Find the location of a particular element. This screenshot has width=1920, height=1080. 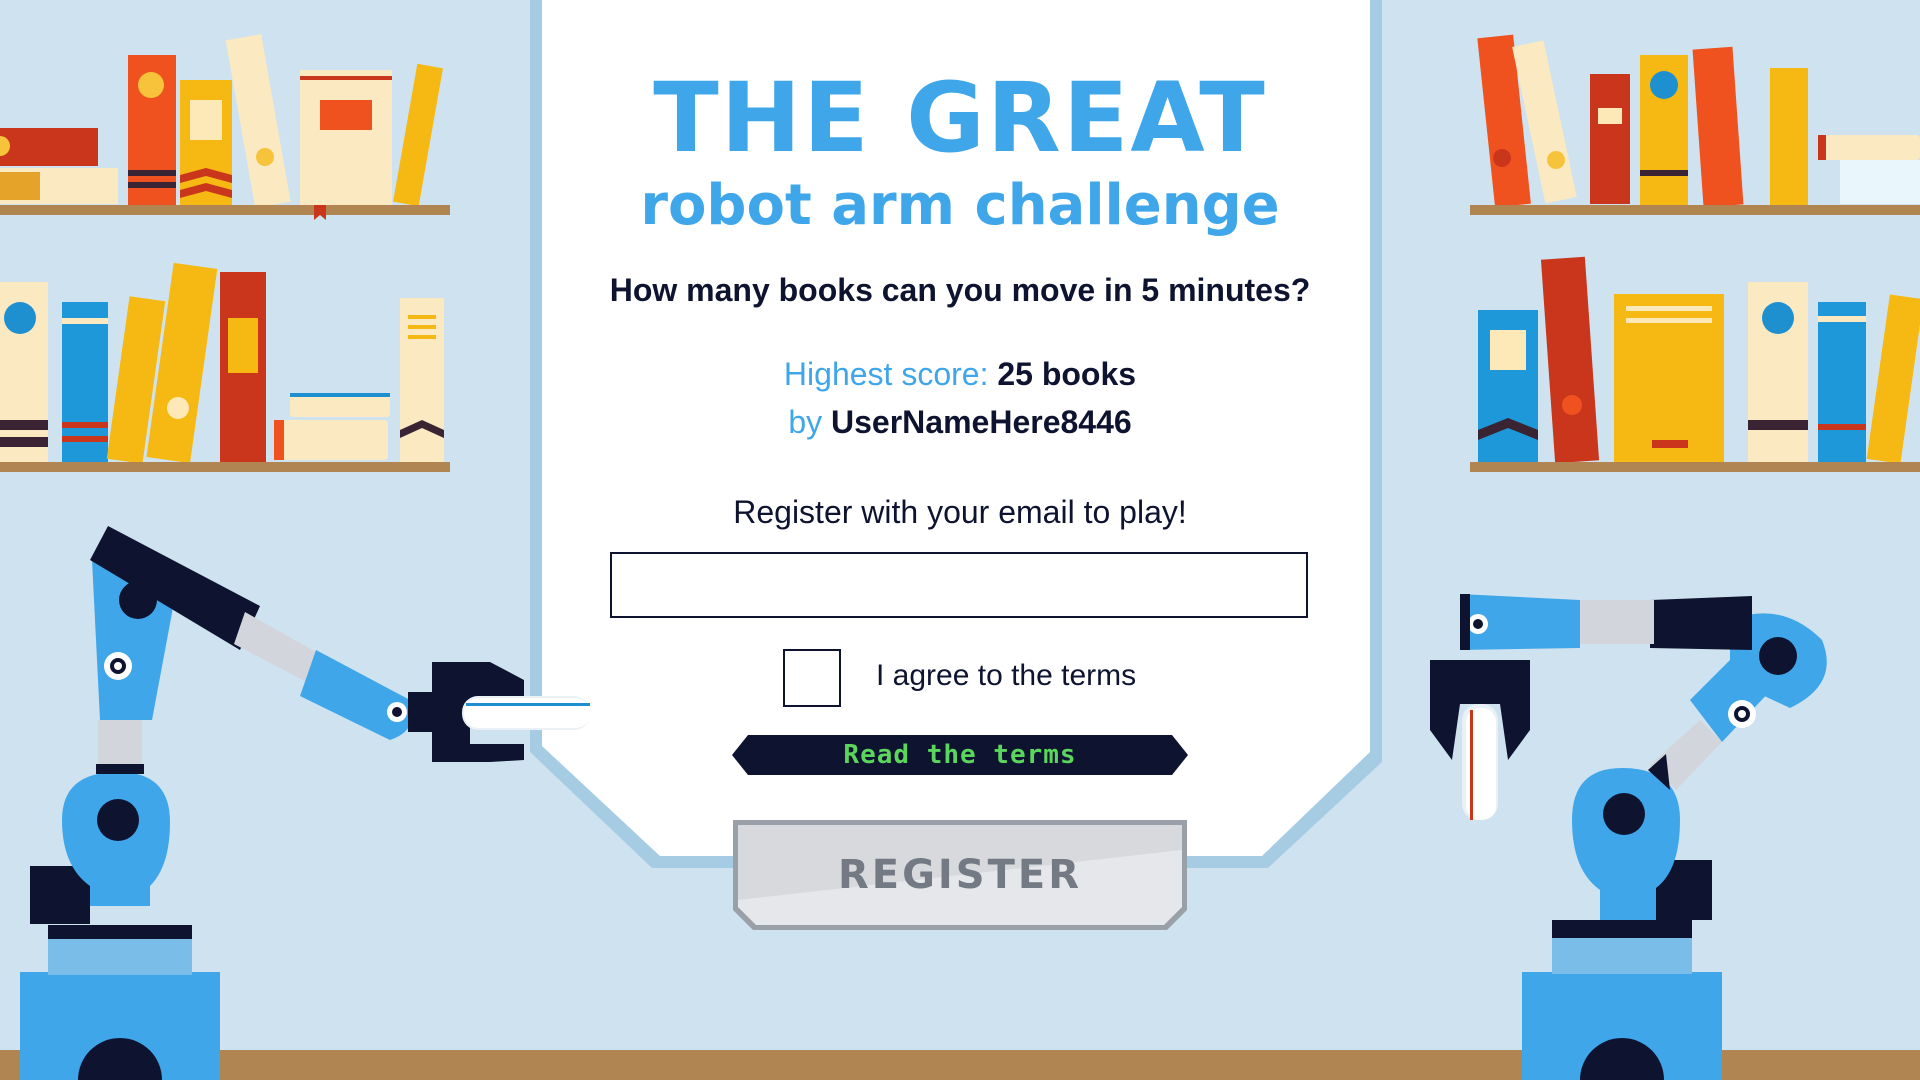

register-button: REGISTER is located at coordinates (960, 875).